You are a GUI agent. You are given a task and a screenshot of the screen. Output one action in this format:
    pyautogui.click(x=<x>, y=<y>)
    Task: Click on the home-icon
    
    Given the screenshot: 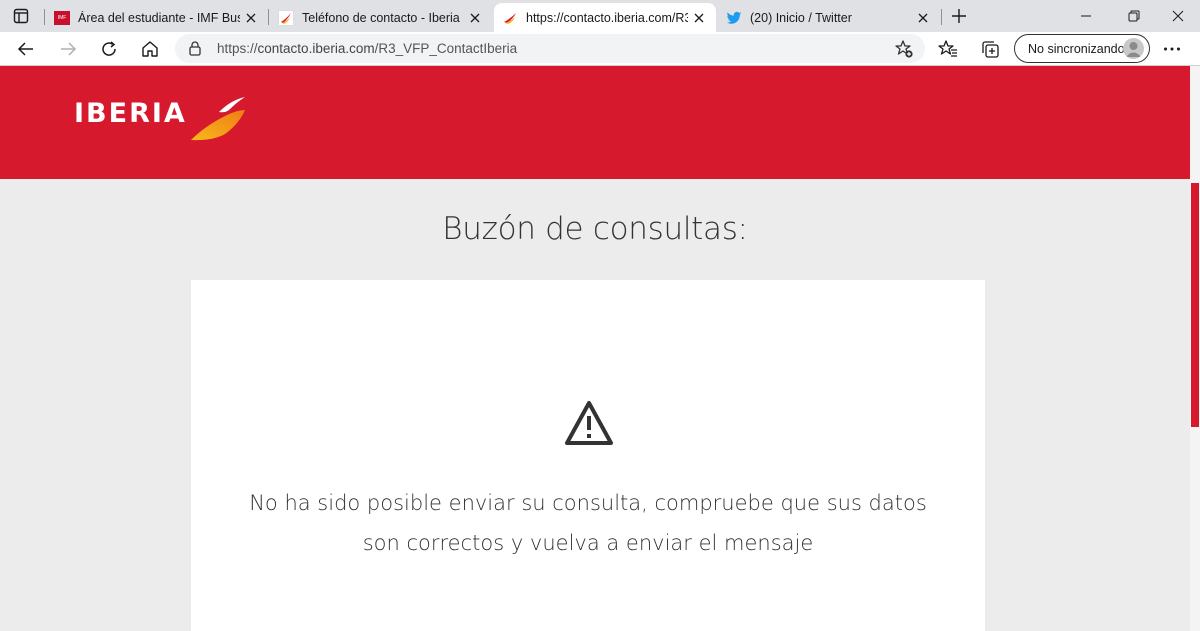 What is the action you would take?
    pyautogui.click(x=150, y=49)
    